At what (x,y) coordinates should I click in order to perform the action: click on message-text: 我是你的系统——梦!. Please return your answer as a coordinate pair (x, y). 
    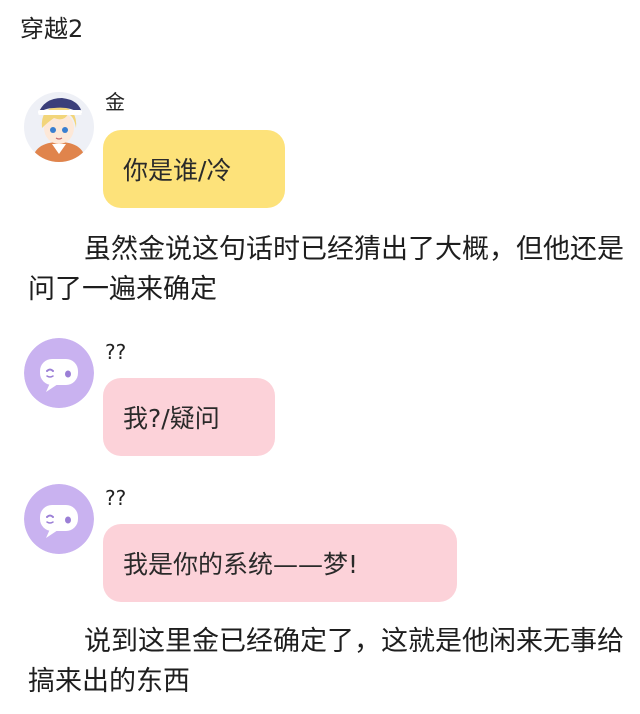
    Looking at the image, I should click on (241, 564).